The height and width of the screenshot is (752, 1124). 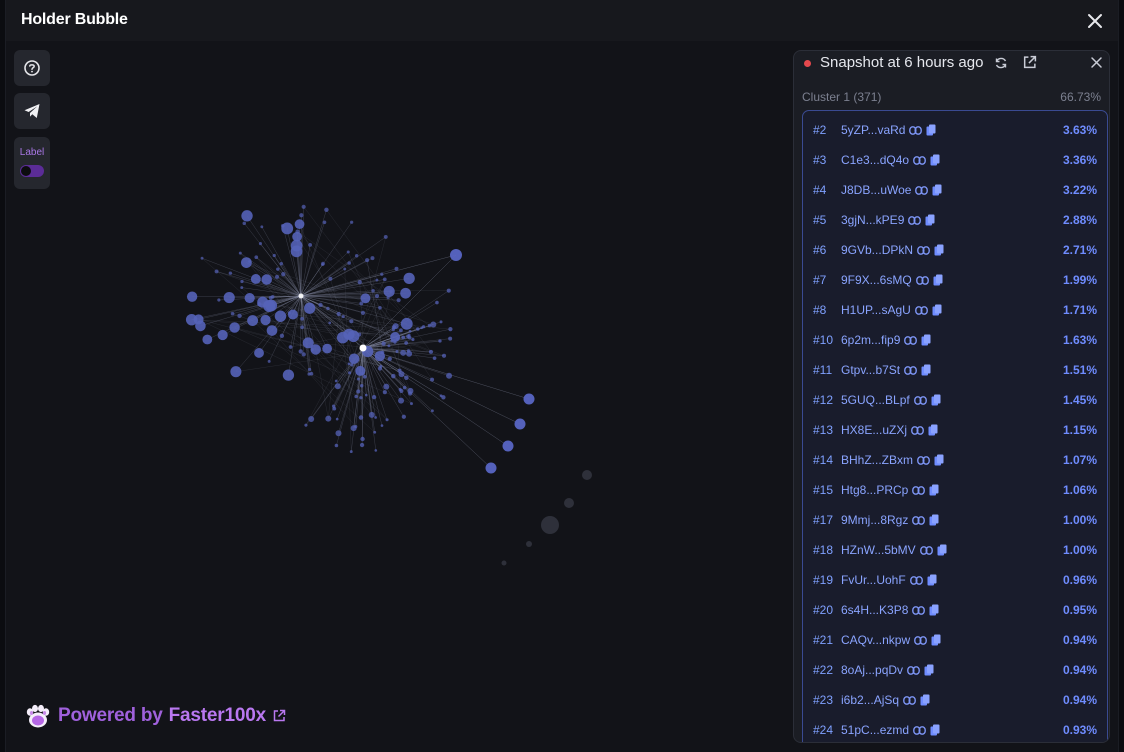 I want to click on holder-row: #8 H1UP...sAgU 1.71%, so click(x=955, y=310).